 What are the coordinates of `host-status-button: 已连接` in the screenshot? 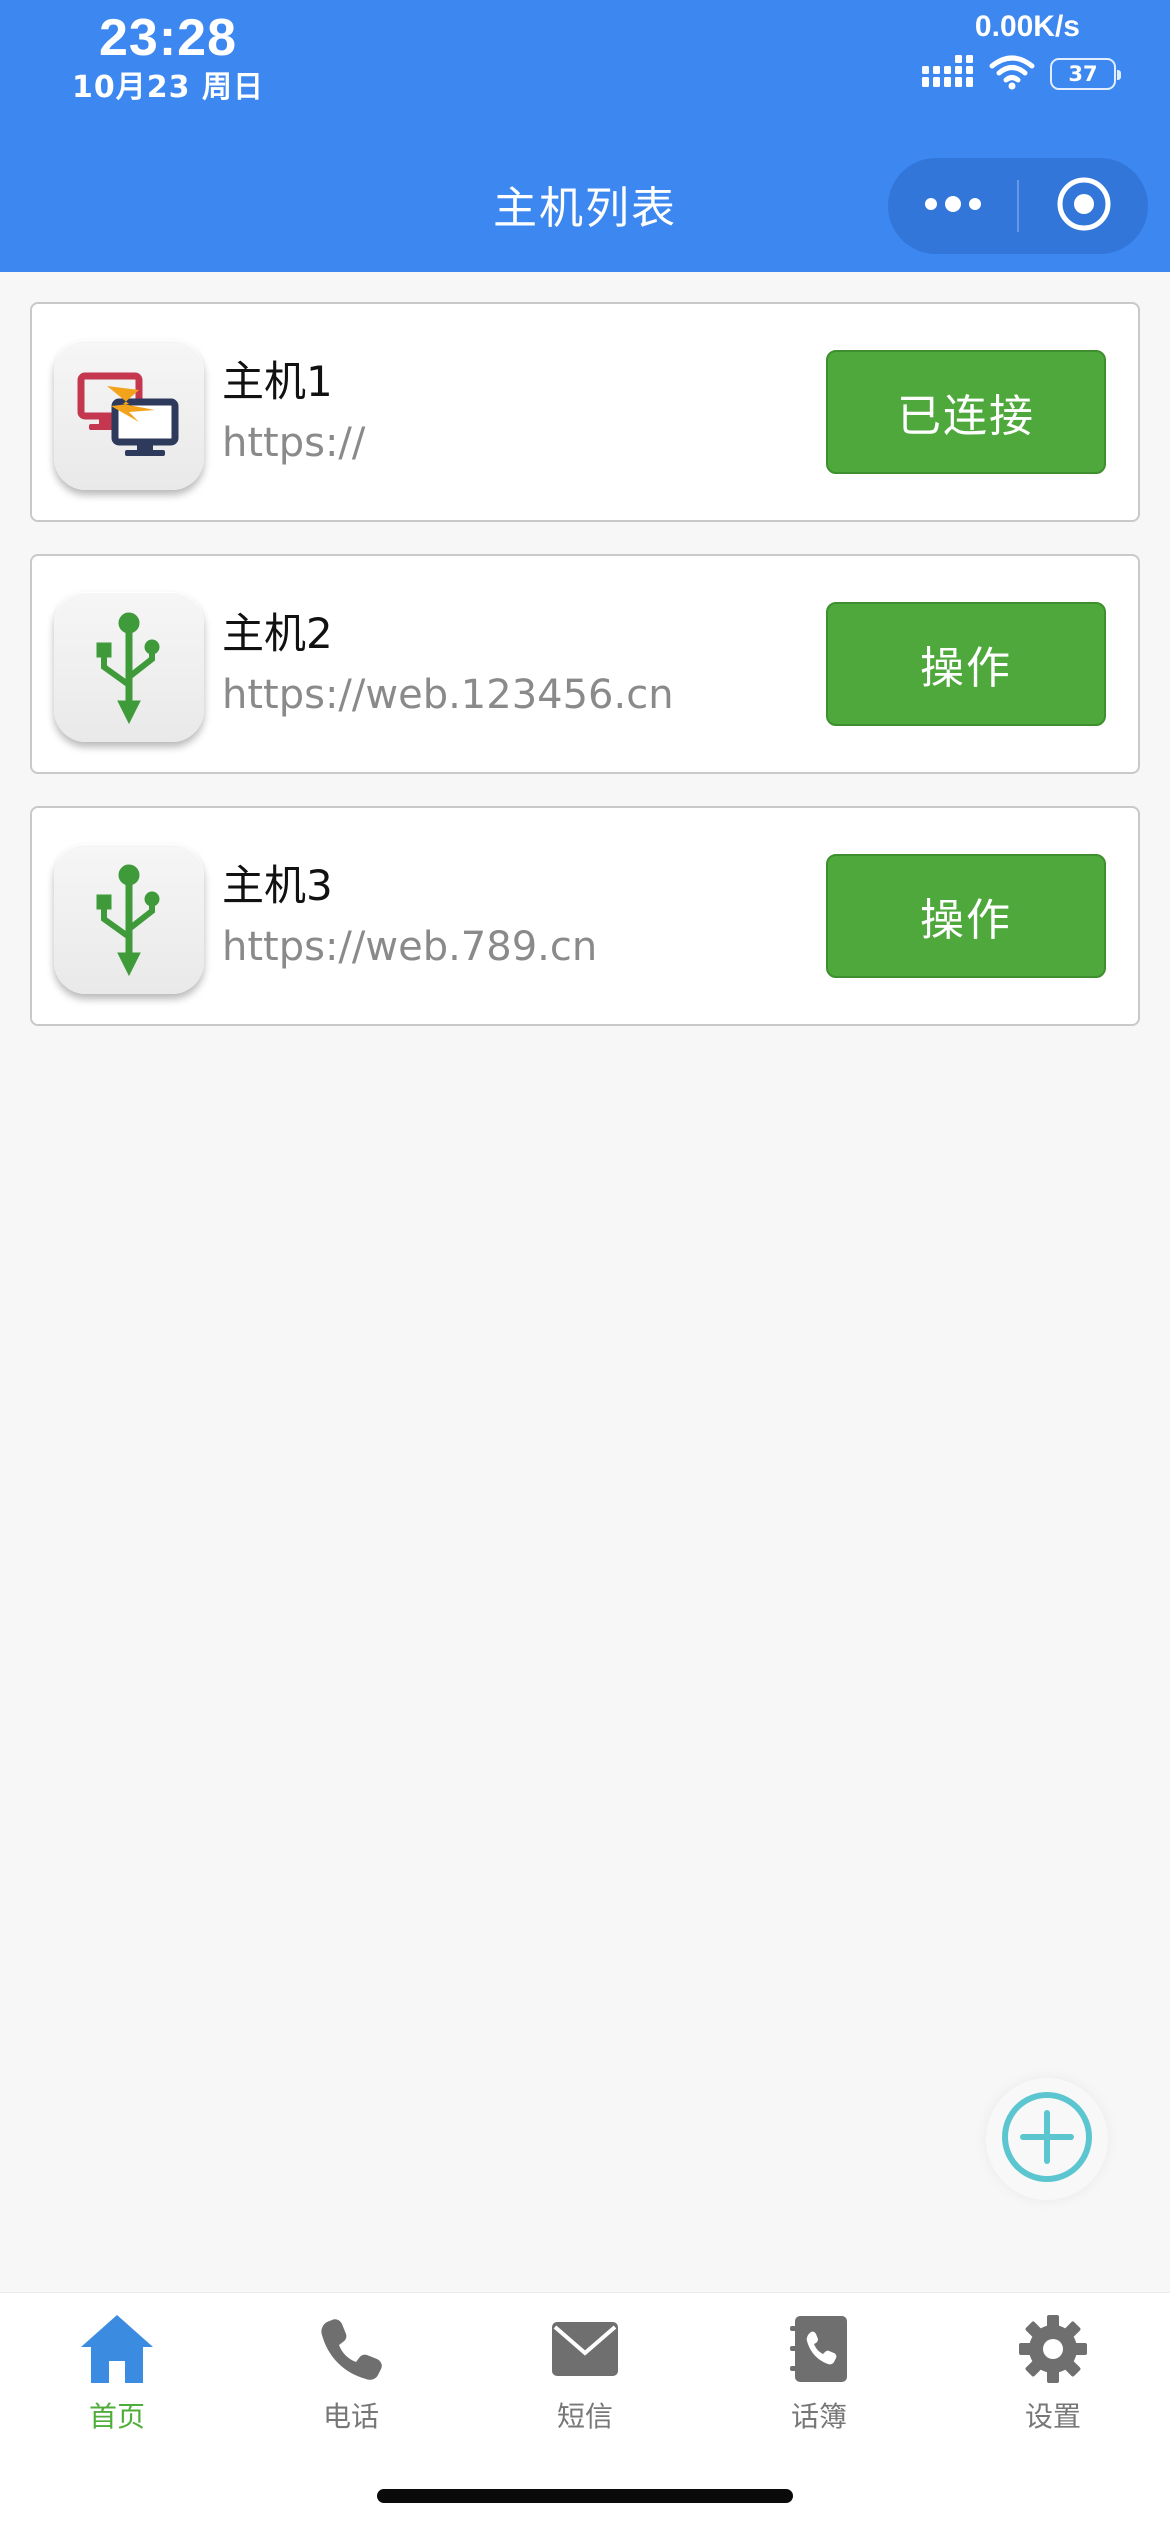 It's located at (966, 412).